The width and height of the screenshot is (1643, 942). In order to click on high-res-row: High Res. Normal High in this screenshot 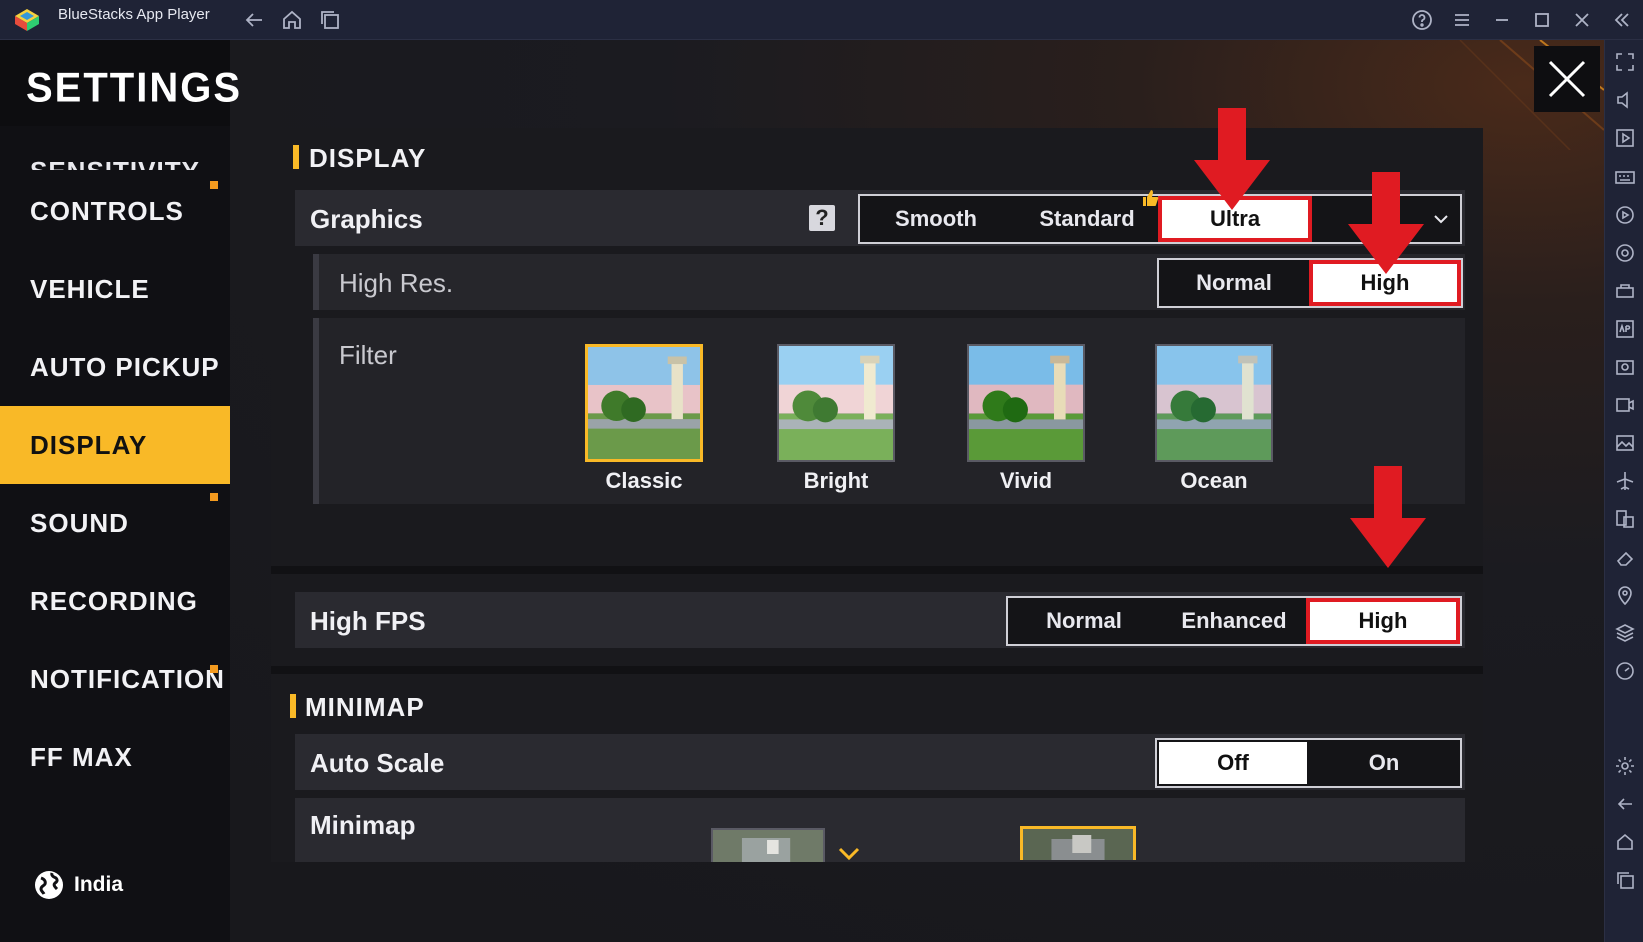, I will do `click(889, 282)`.